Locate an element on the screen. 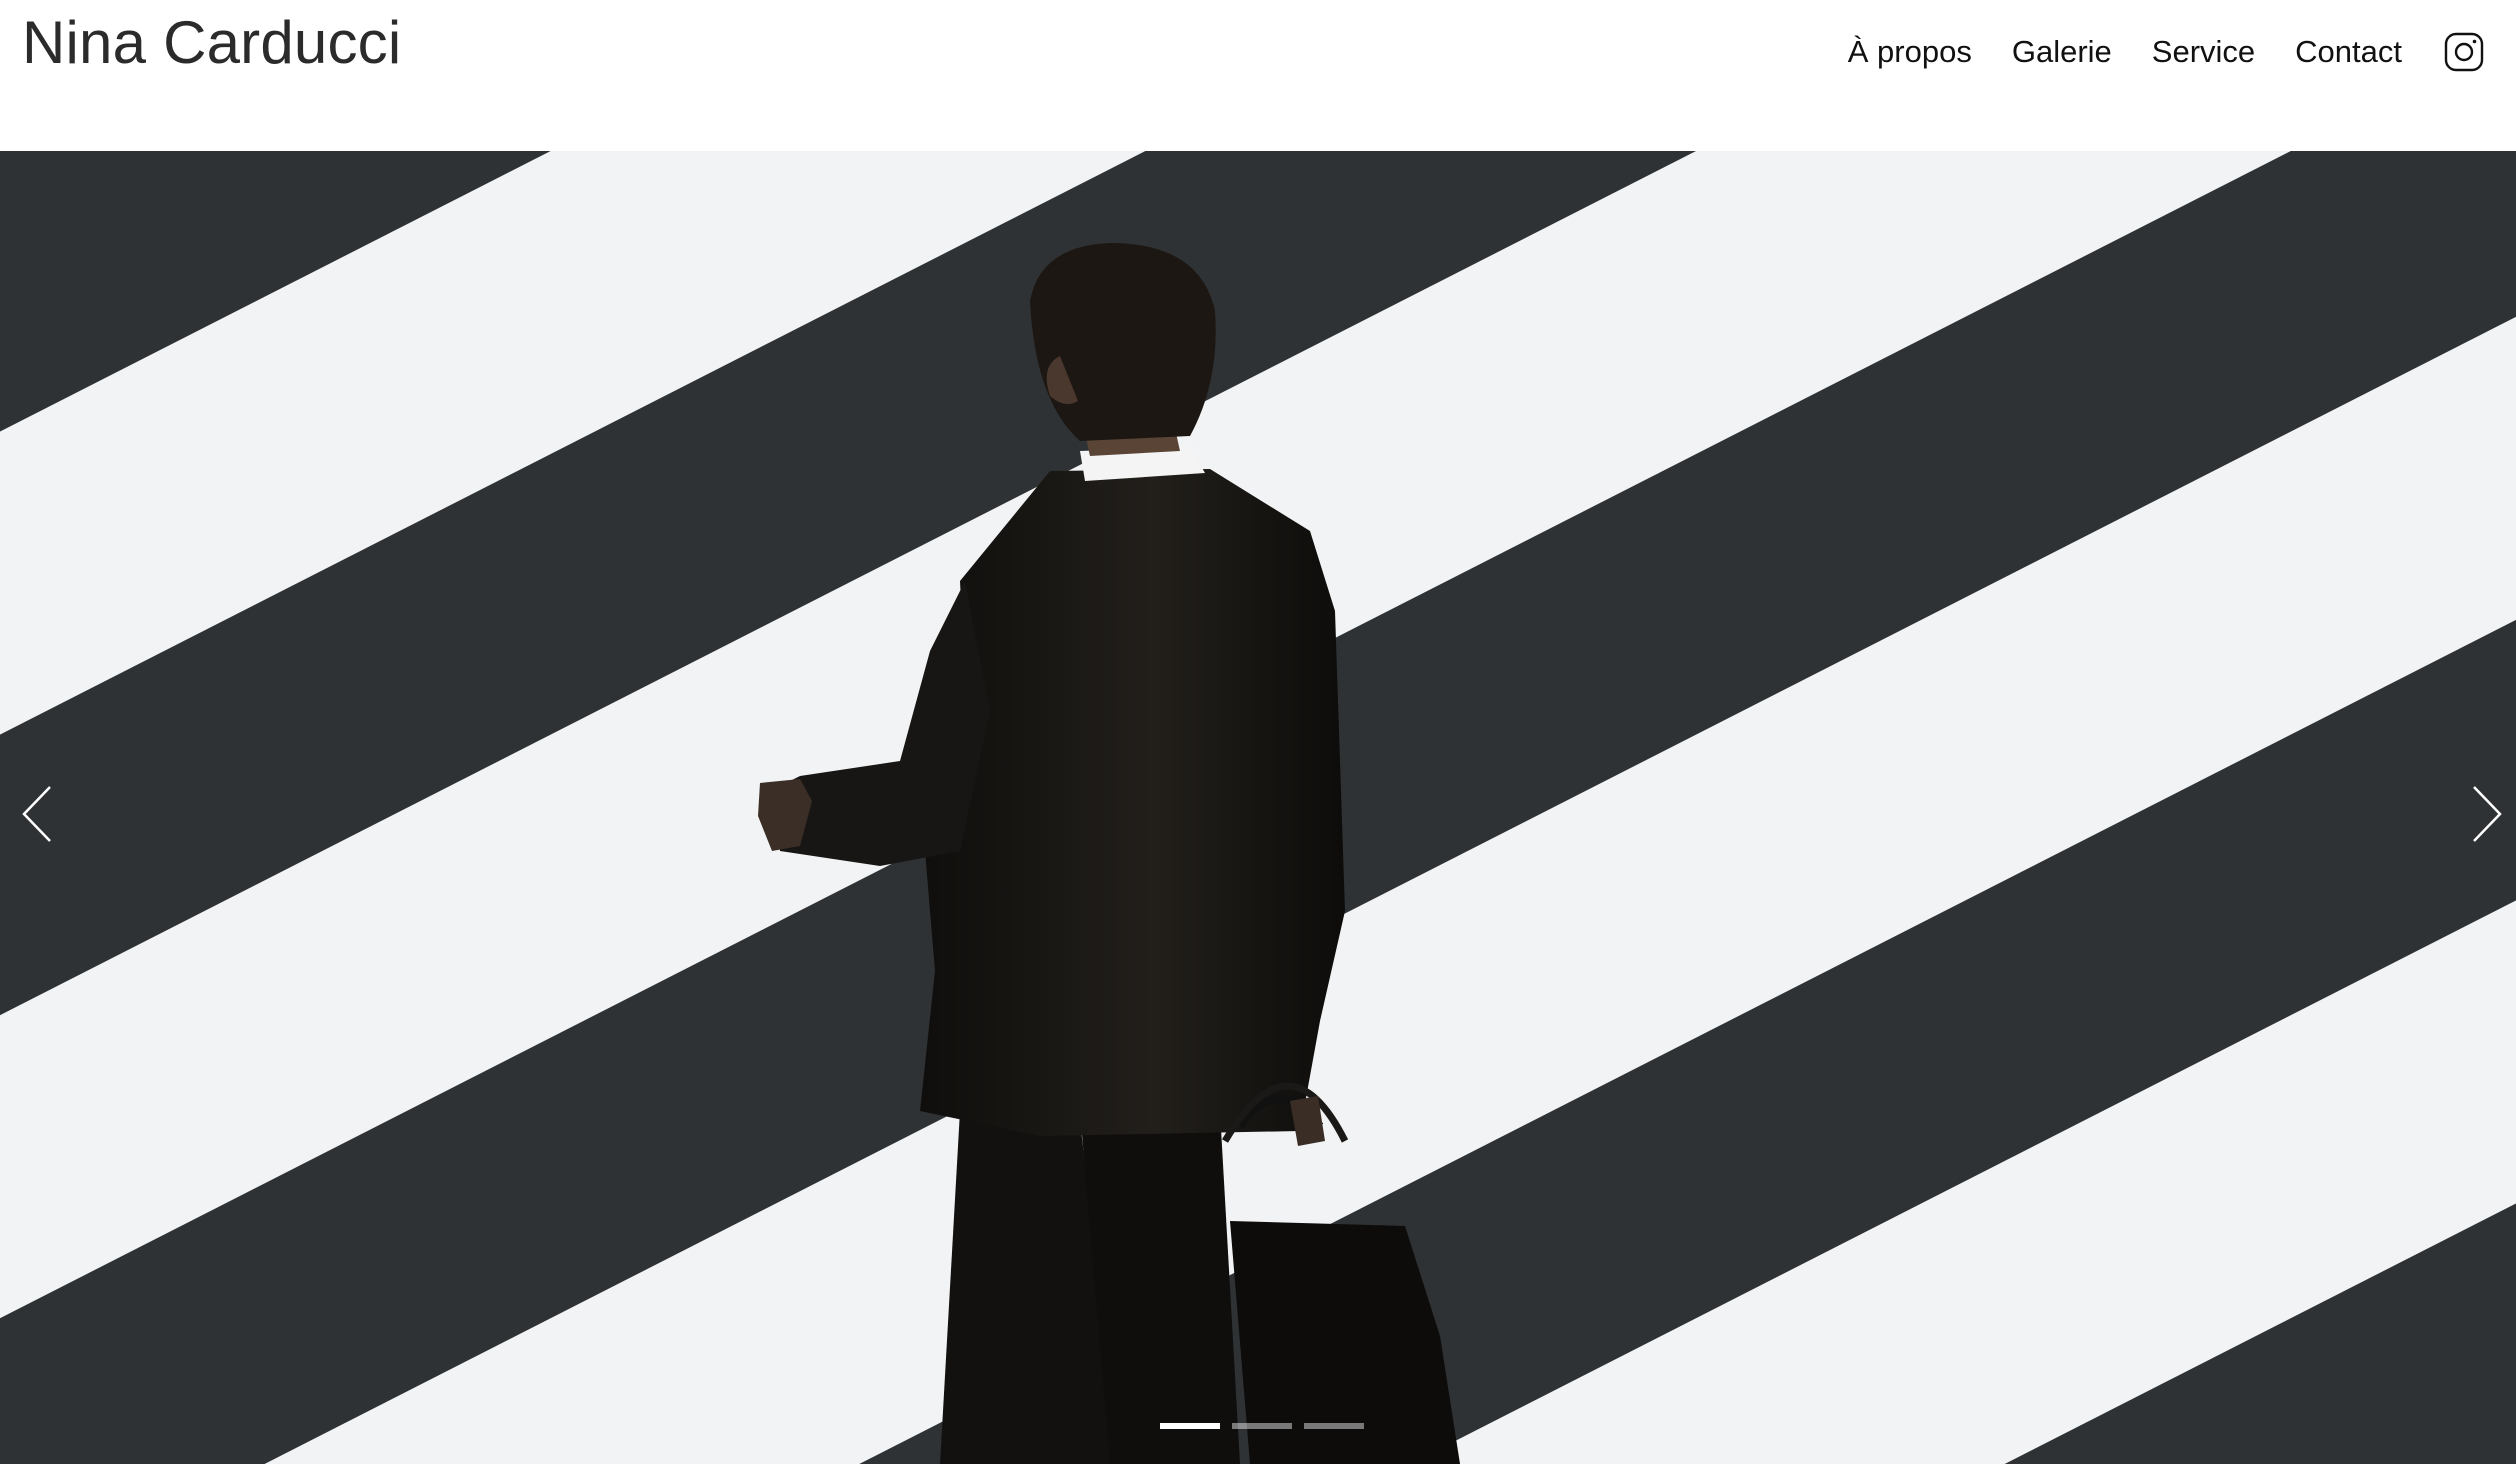  carousel-prev-button is located at coordinates (37, 814).